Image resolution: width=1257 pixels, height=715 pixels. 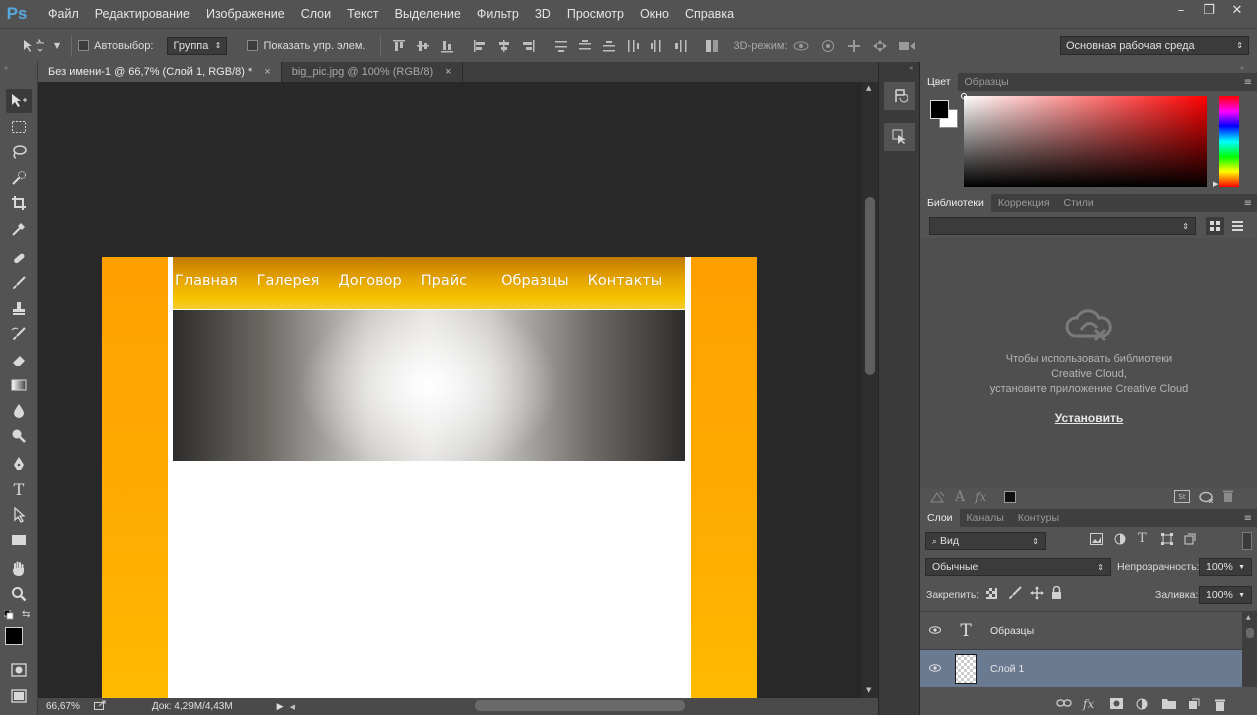 I want to click on lasso-tool-icon, so click(x=19, y=152).